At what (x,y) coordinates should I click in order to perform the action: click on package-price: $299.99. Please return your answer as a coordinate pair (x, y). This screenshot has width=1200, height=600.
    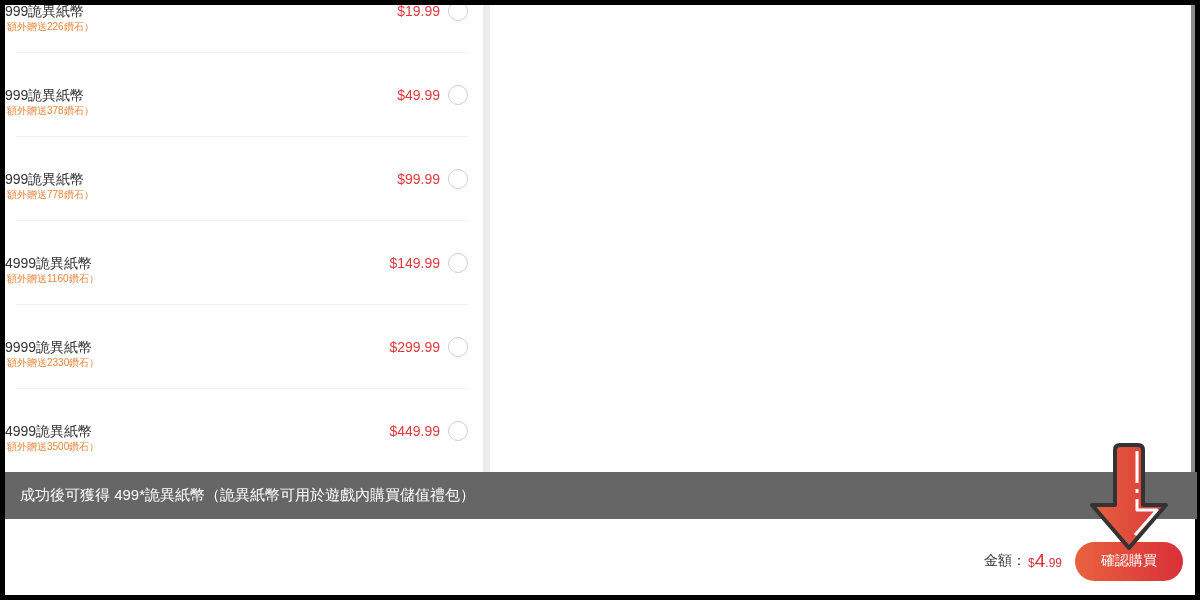
    Looking at the image, I should click on (414, 347).